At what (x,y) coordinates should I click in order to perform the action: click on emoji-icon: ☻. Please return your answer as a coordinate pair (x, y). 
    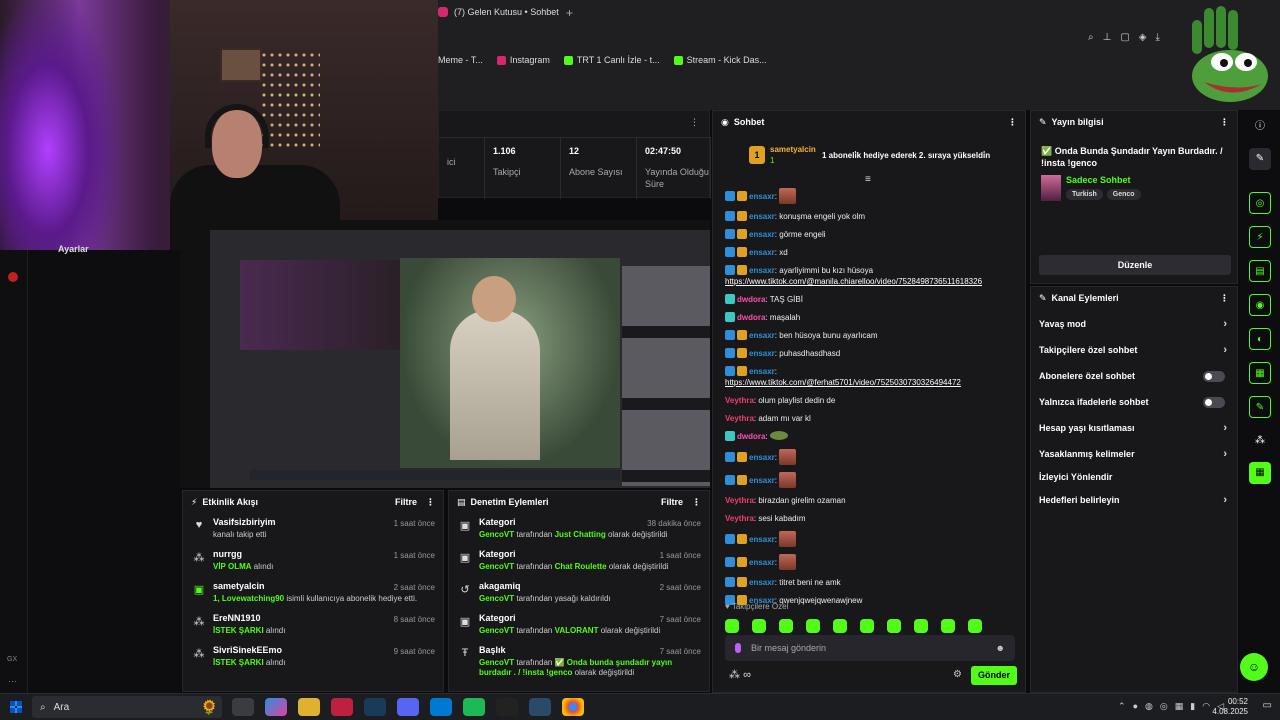
    Looking at the image, I should click on (1000, 648).